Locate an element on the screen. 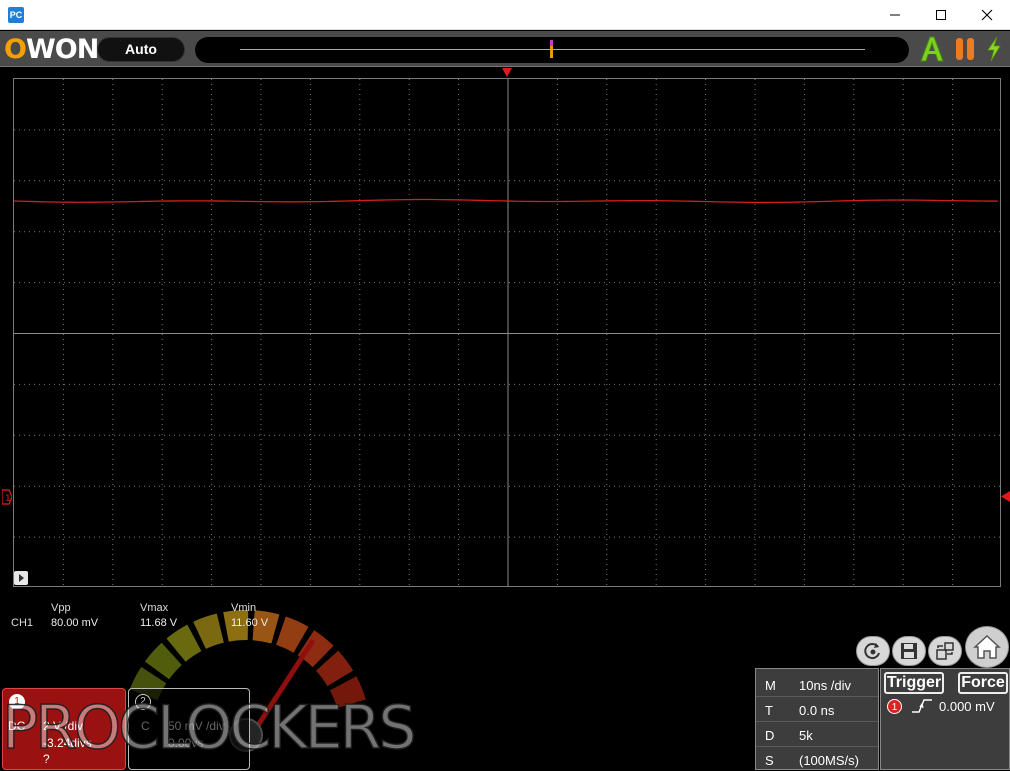 The height and width of the screenshot is (771, 1010). home-button is located at coordinates (987, 647).